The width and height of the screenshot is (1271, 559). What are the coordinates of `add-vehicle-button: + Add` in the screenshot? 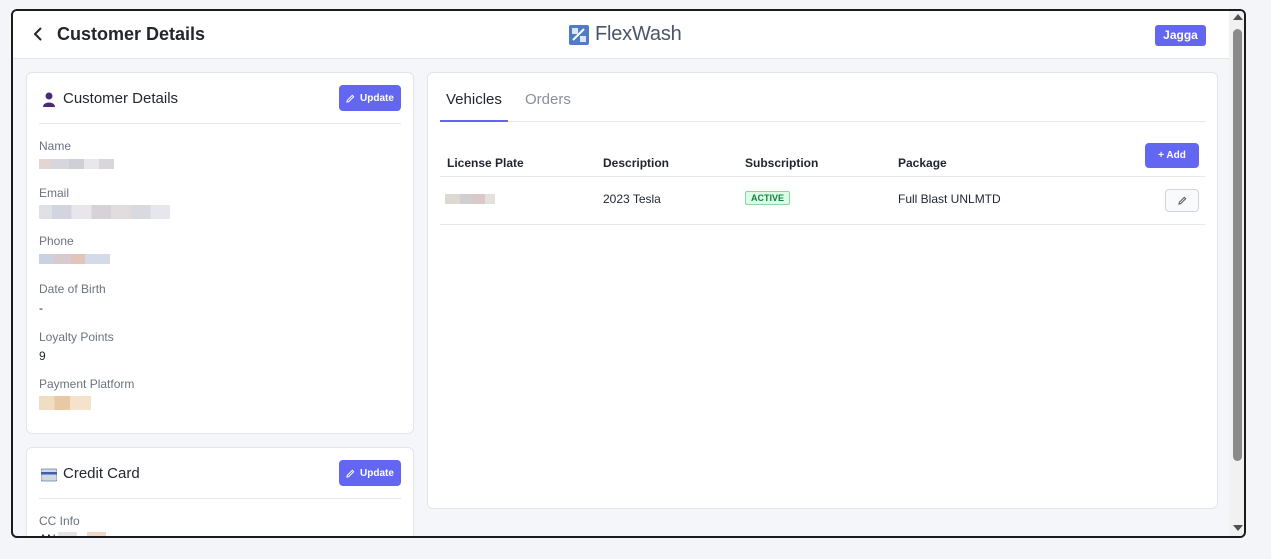 It's located at (1172, 155).